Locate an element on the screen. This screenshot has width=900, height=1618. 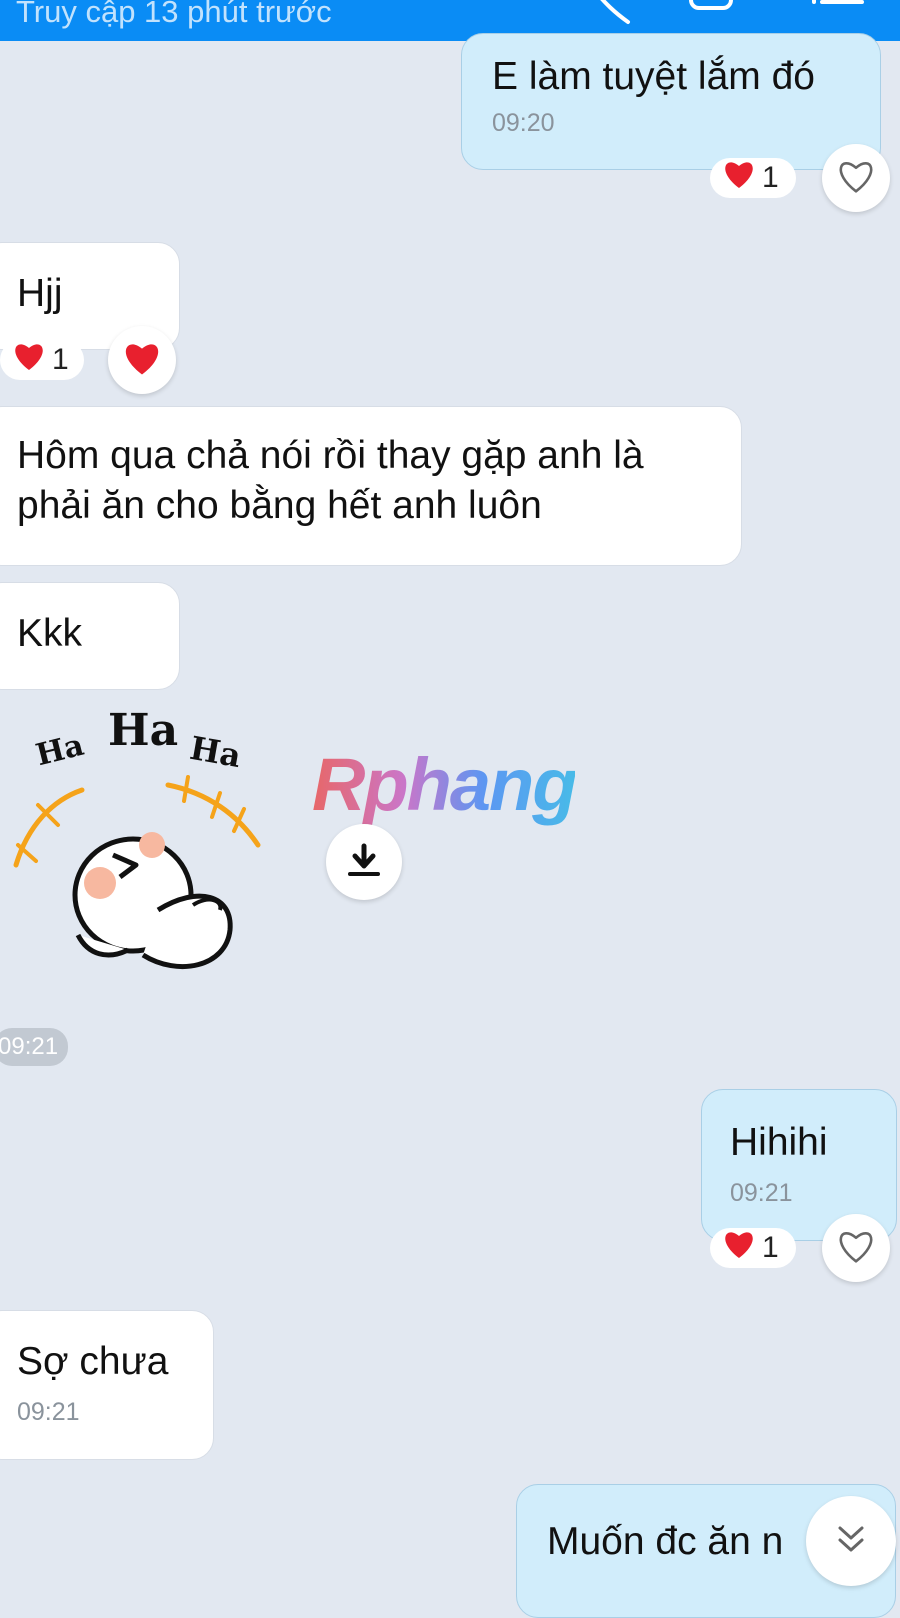
message-incoming: Sợ chưa 09:21 is located at coordinates (107, 1385).